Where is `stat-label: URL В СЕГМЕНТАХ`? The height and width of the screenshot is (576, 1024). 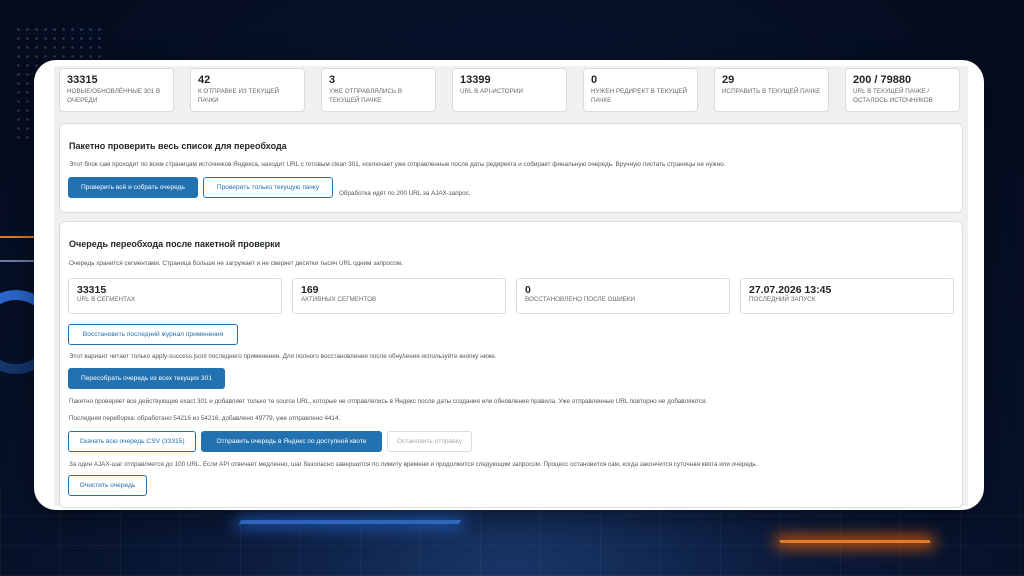
stat-label: URL В СЕГМЕНТАХ is located at coordinates (106, 299).